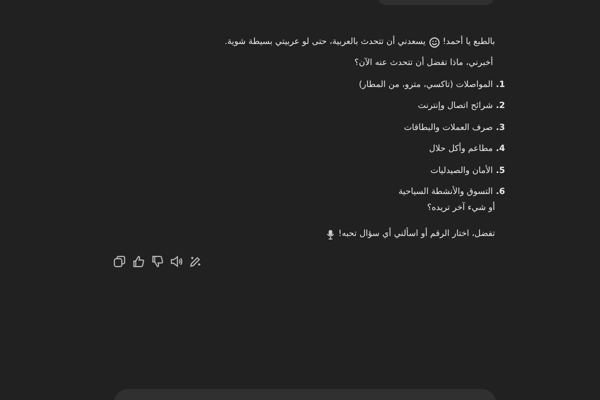  Describe the element at coordinates (461, 208) in the screenshot. I see `message-text: أو شيء آخر تريده؟` at that location.